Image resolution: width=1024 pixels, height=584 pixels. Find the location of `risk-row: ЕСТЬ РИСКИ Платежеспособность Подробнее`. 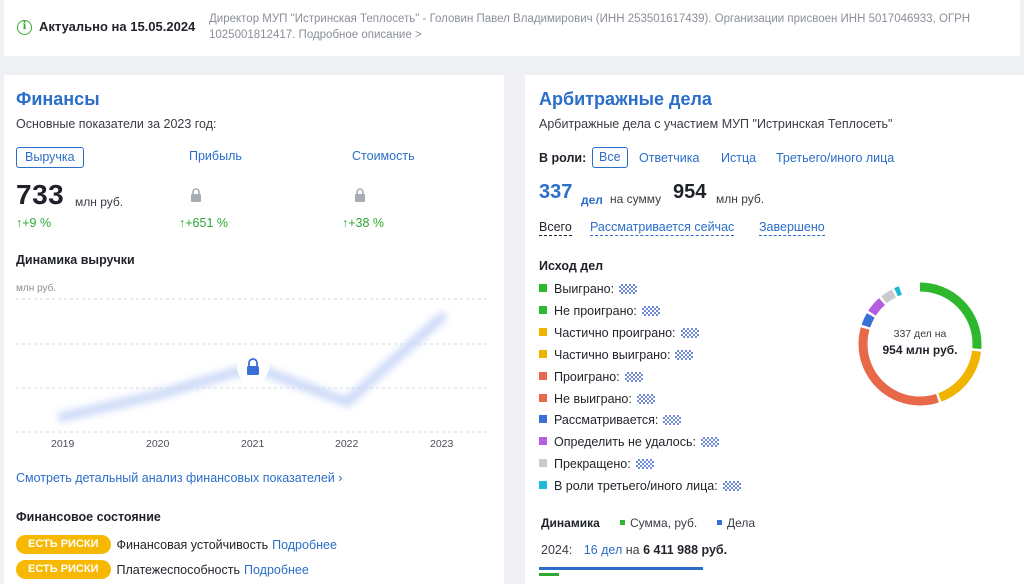

risk-row: ЕСТЬ РИСКИ Платежеспособность Подробнее is located at coordinates (162, 570).